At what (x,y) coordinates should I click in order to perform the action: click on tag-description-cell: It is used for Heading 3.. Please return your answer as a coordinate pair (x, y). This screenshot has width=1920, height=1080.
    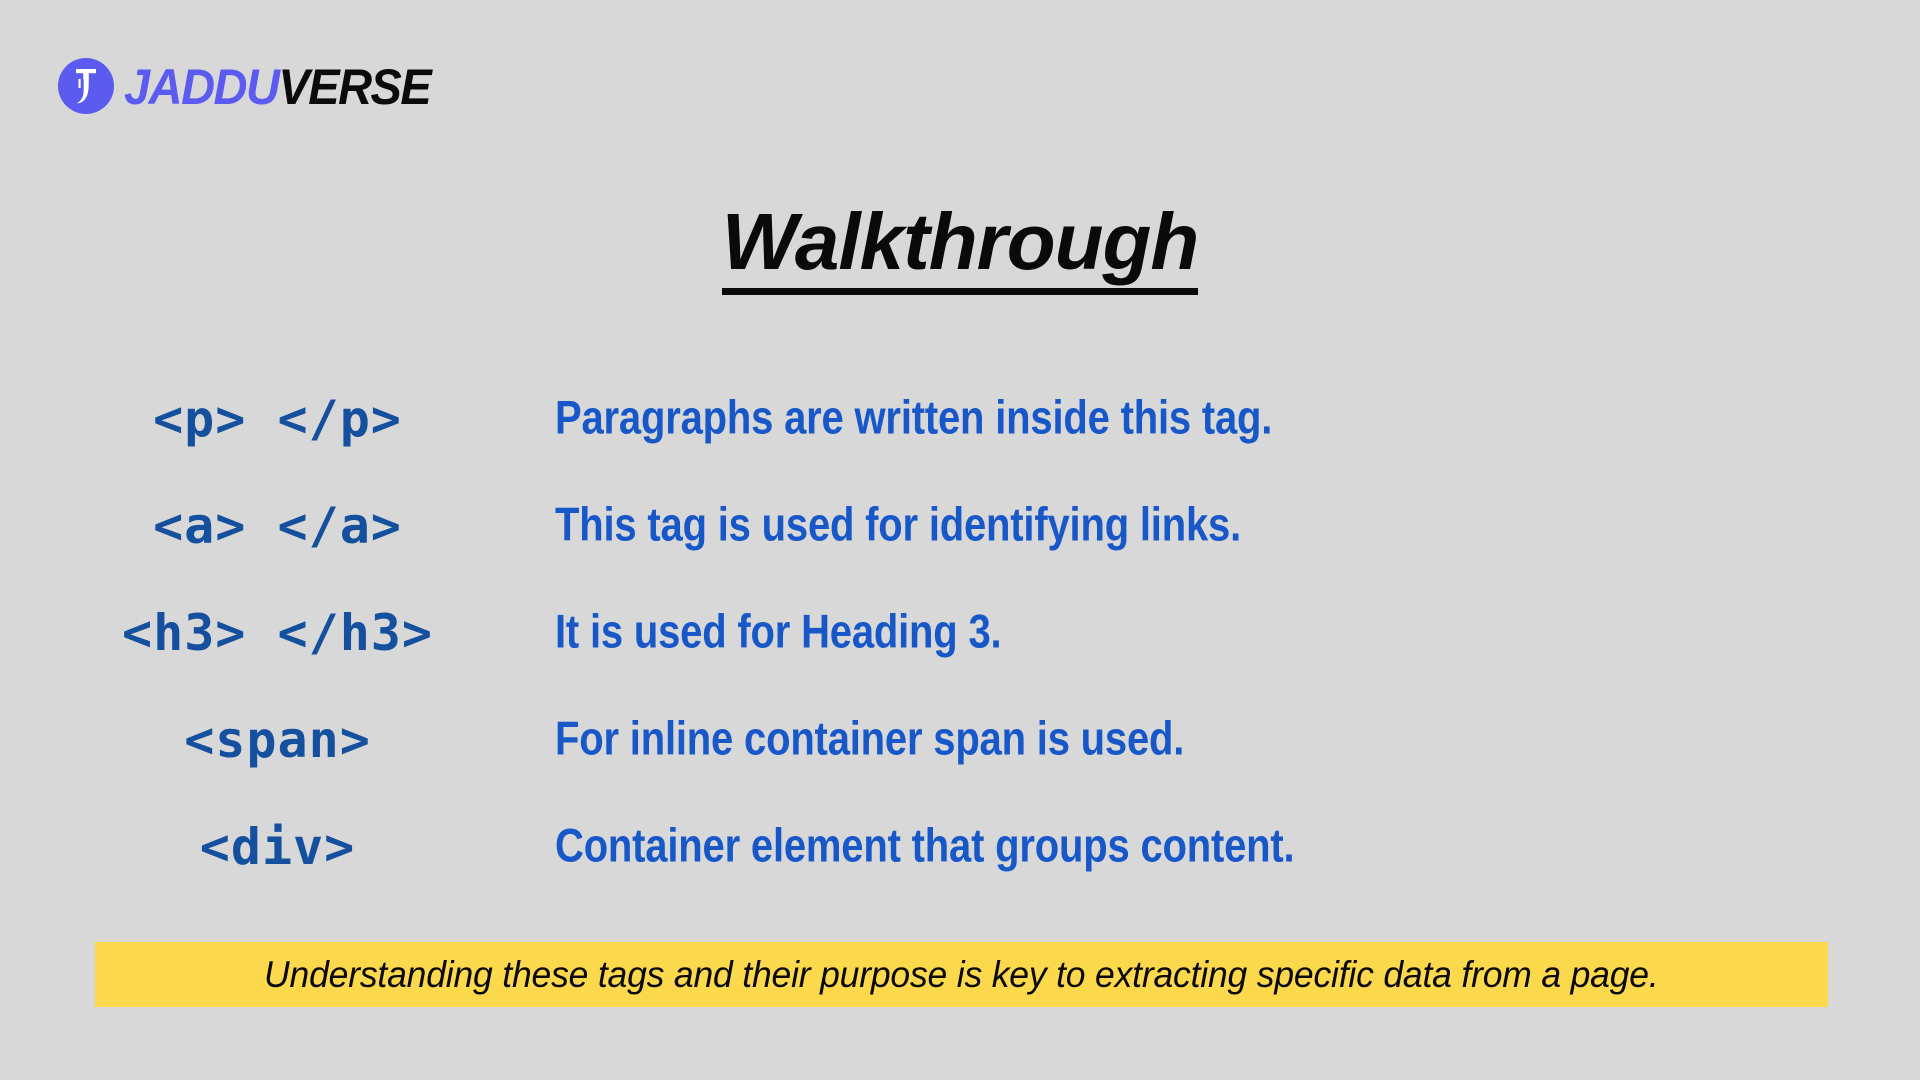
    Looking at the image, I should click on (778, 632).